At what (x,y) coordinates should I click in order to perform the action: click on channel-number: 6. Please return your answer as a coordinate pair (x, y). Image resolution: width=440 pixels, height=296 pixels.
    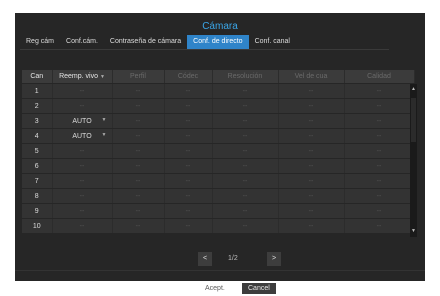
    Looking at the image, I should click on (37, 166).